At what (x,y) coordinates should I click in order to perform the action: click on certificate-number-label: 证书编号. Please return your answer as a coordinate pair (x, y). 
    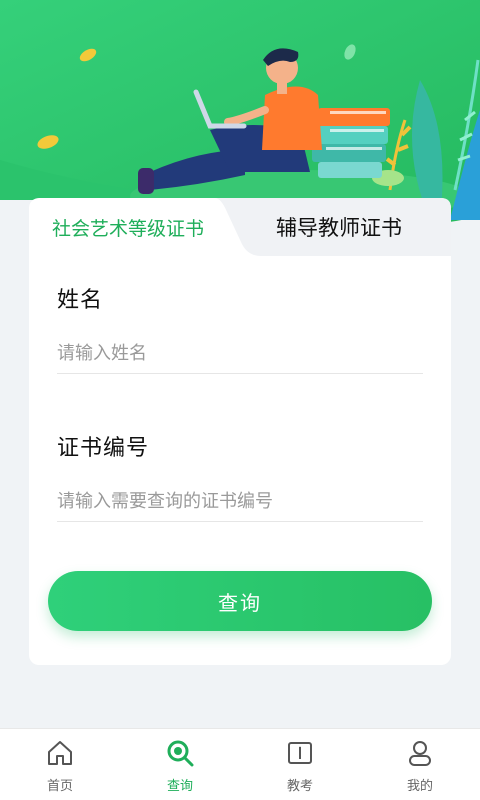
    Looking at the image, I should click on (103, 448).